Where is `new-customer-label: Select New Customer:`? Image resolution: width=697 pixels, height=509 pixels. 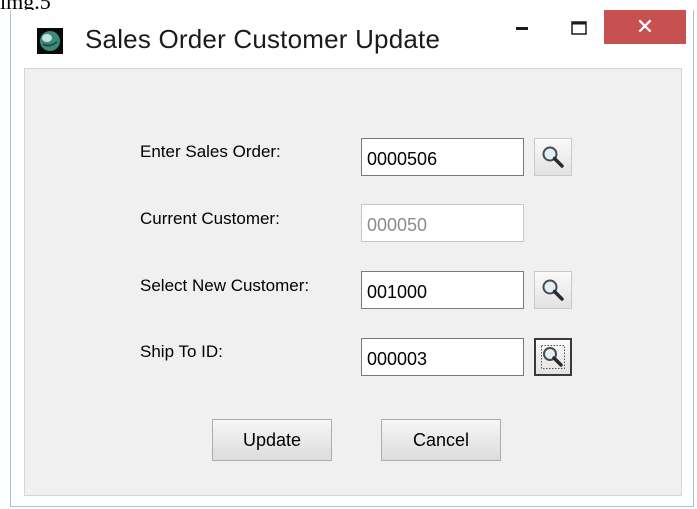
new-customer-label: Select New Customer: is located at coordinates (225, 285).